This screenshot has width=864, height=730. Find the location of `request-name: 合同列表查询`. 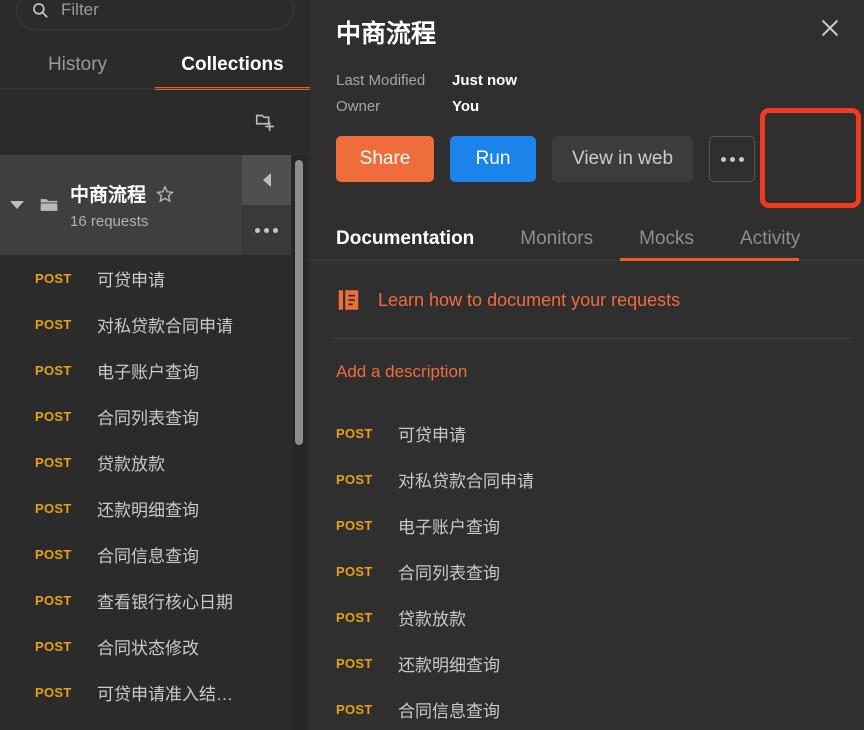

request-name: 合同列表查询 is located at coordinates (449, 573).